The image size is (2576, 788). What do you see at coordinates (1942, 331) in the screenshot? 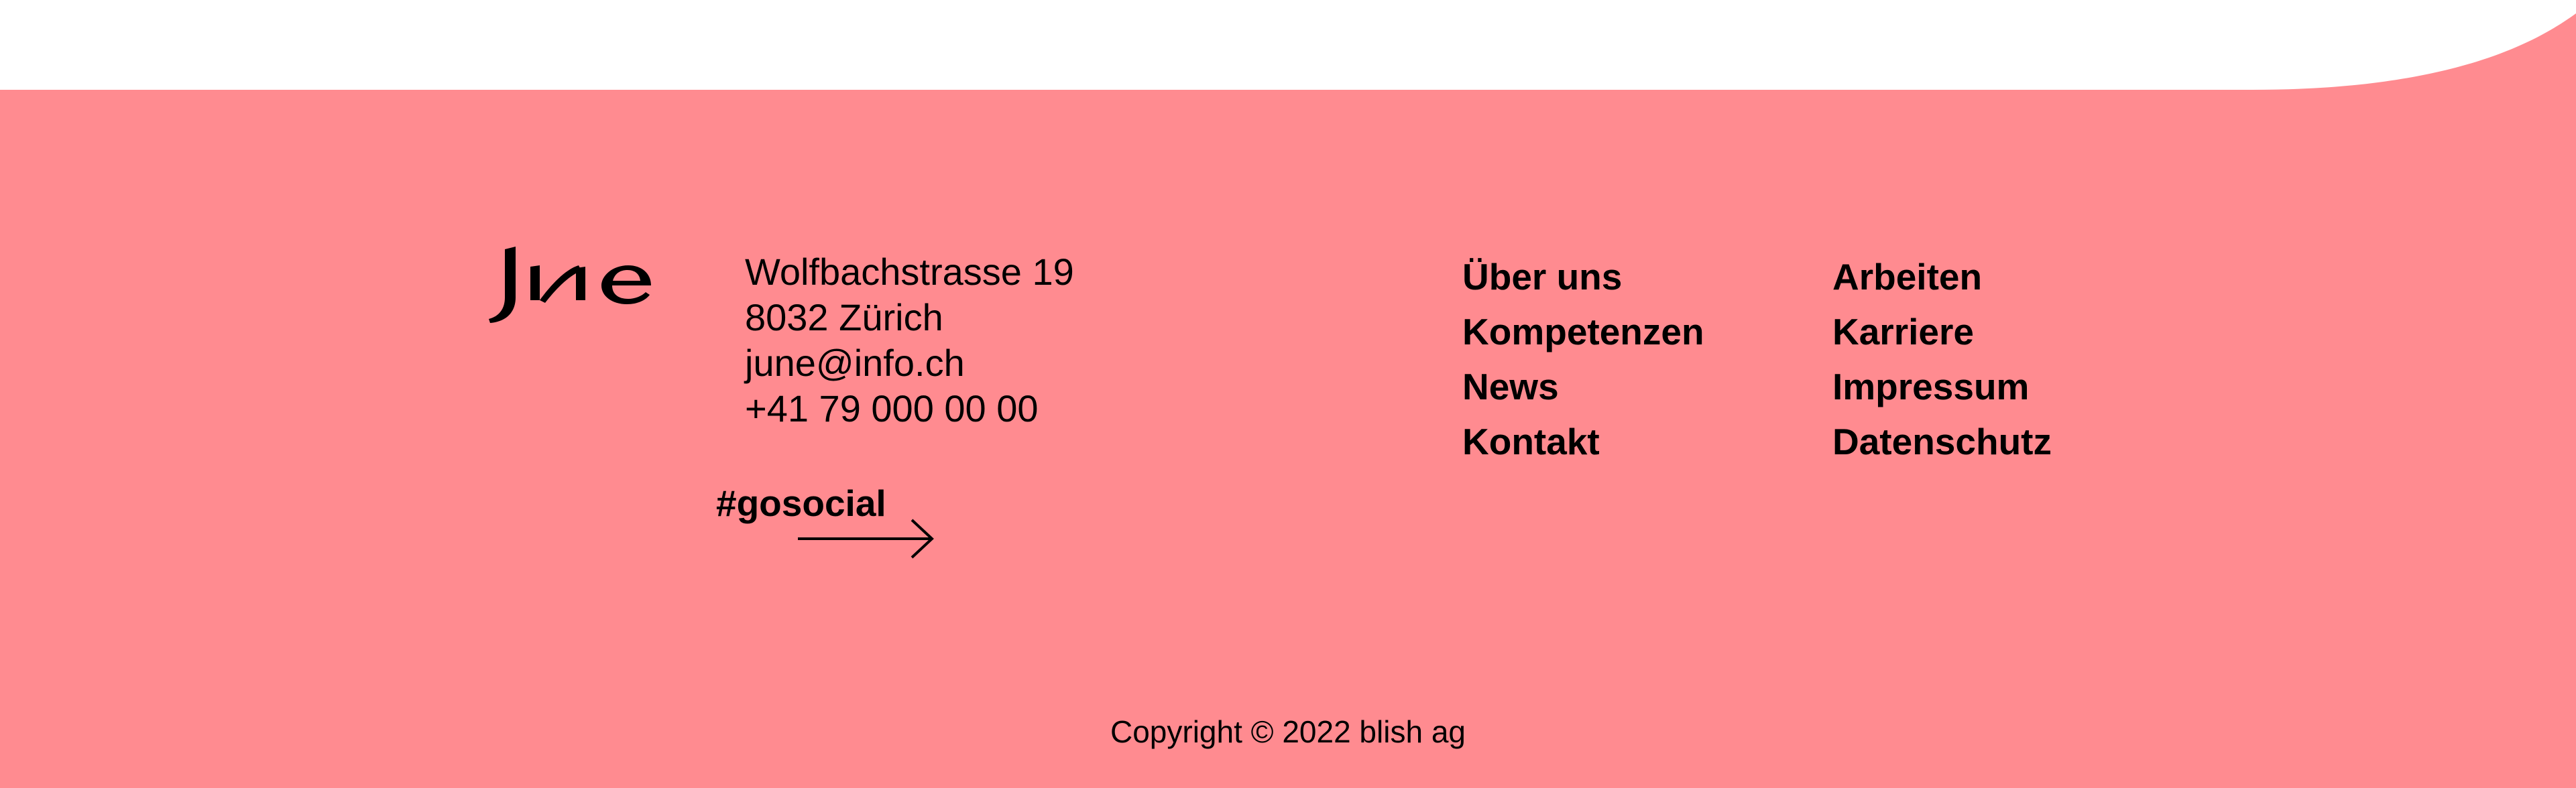
I see `nav-link-karriere: Karriere` at bounding box center [1942, 331].